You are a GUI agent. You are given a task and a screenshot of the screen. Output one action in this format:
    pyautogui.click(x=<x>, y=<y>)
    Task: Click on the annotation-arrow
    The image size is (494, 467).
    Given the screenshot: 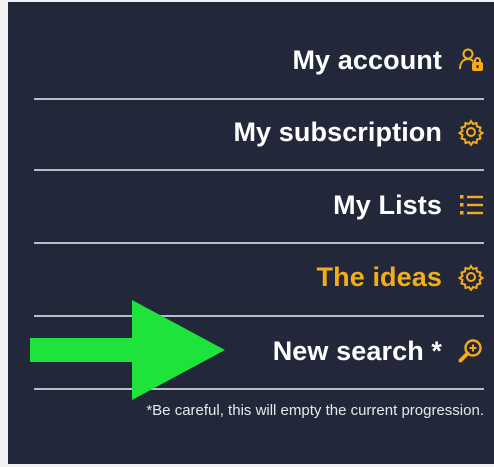 What is the action you would take?
    pyautogui.click(x=127, y=350)
    